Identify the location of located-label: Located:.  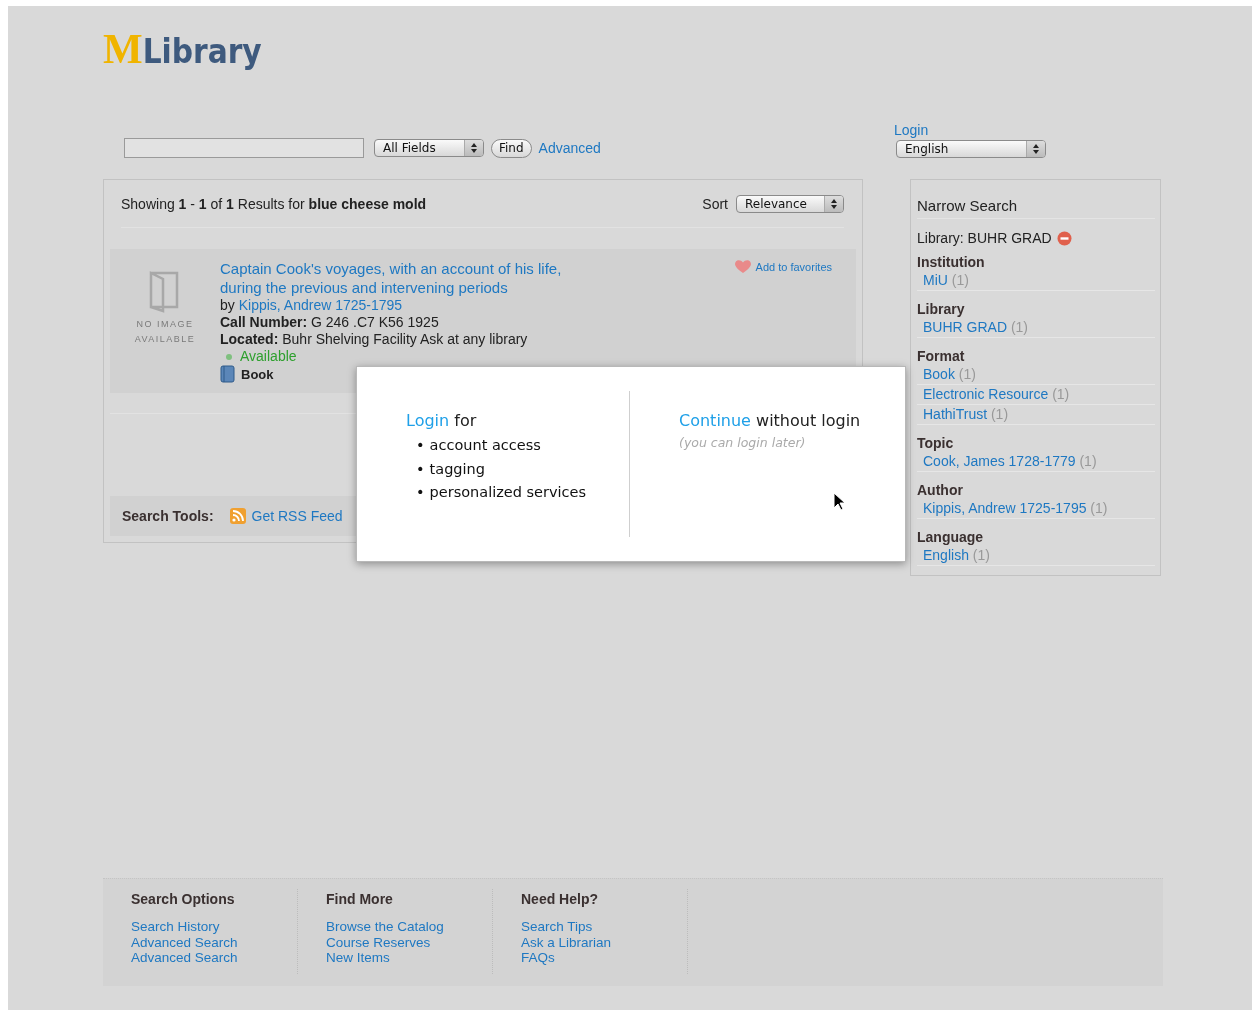
(249, 339).